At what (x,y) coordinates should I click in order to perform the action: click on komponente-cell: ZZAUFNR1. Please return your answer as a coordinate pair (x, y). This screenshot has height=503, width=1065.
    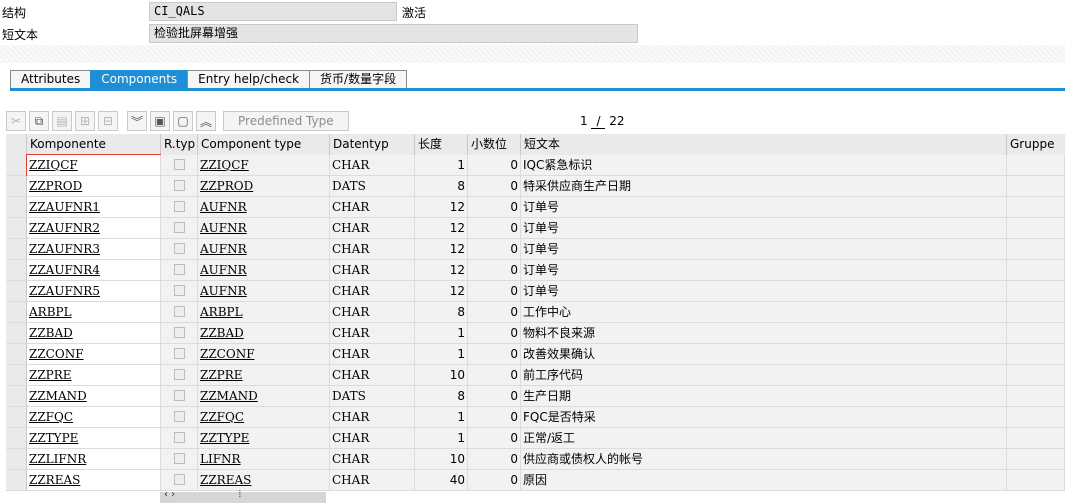
    Looking at the image, I should click on (94, 207).